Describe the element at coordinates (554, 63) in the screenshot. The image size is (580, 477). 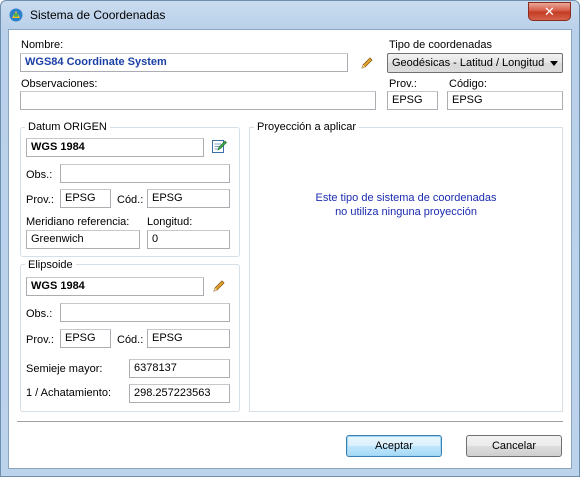
I see `chevron-down-icon` at that location.